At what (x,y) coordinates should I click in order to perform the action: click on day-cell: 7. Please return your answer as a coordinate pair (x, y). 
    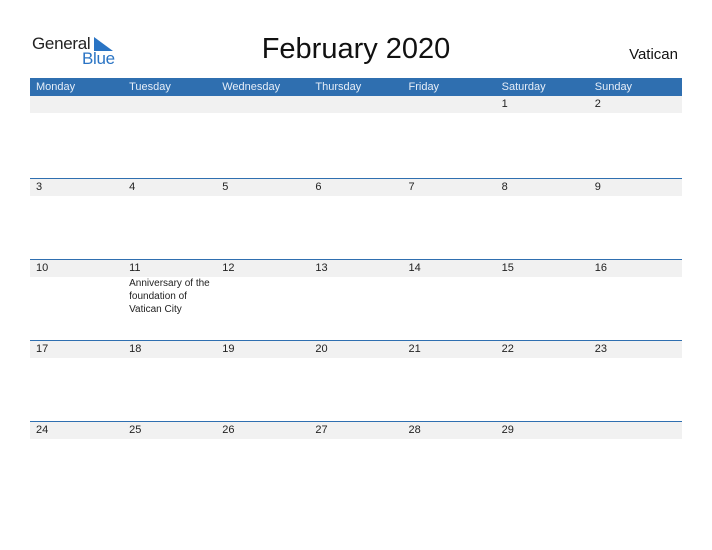
    Looking at the image, I should click on (449, 219).